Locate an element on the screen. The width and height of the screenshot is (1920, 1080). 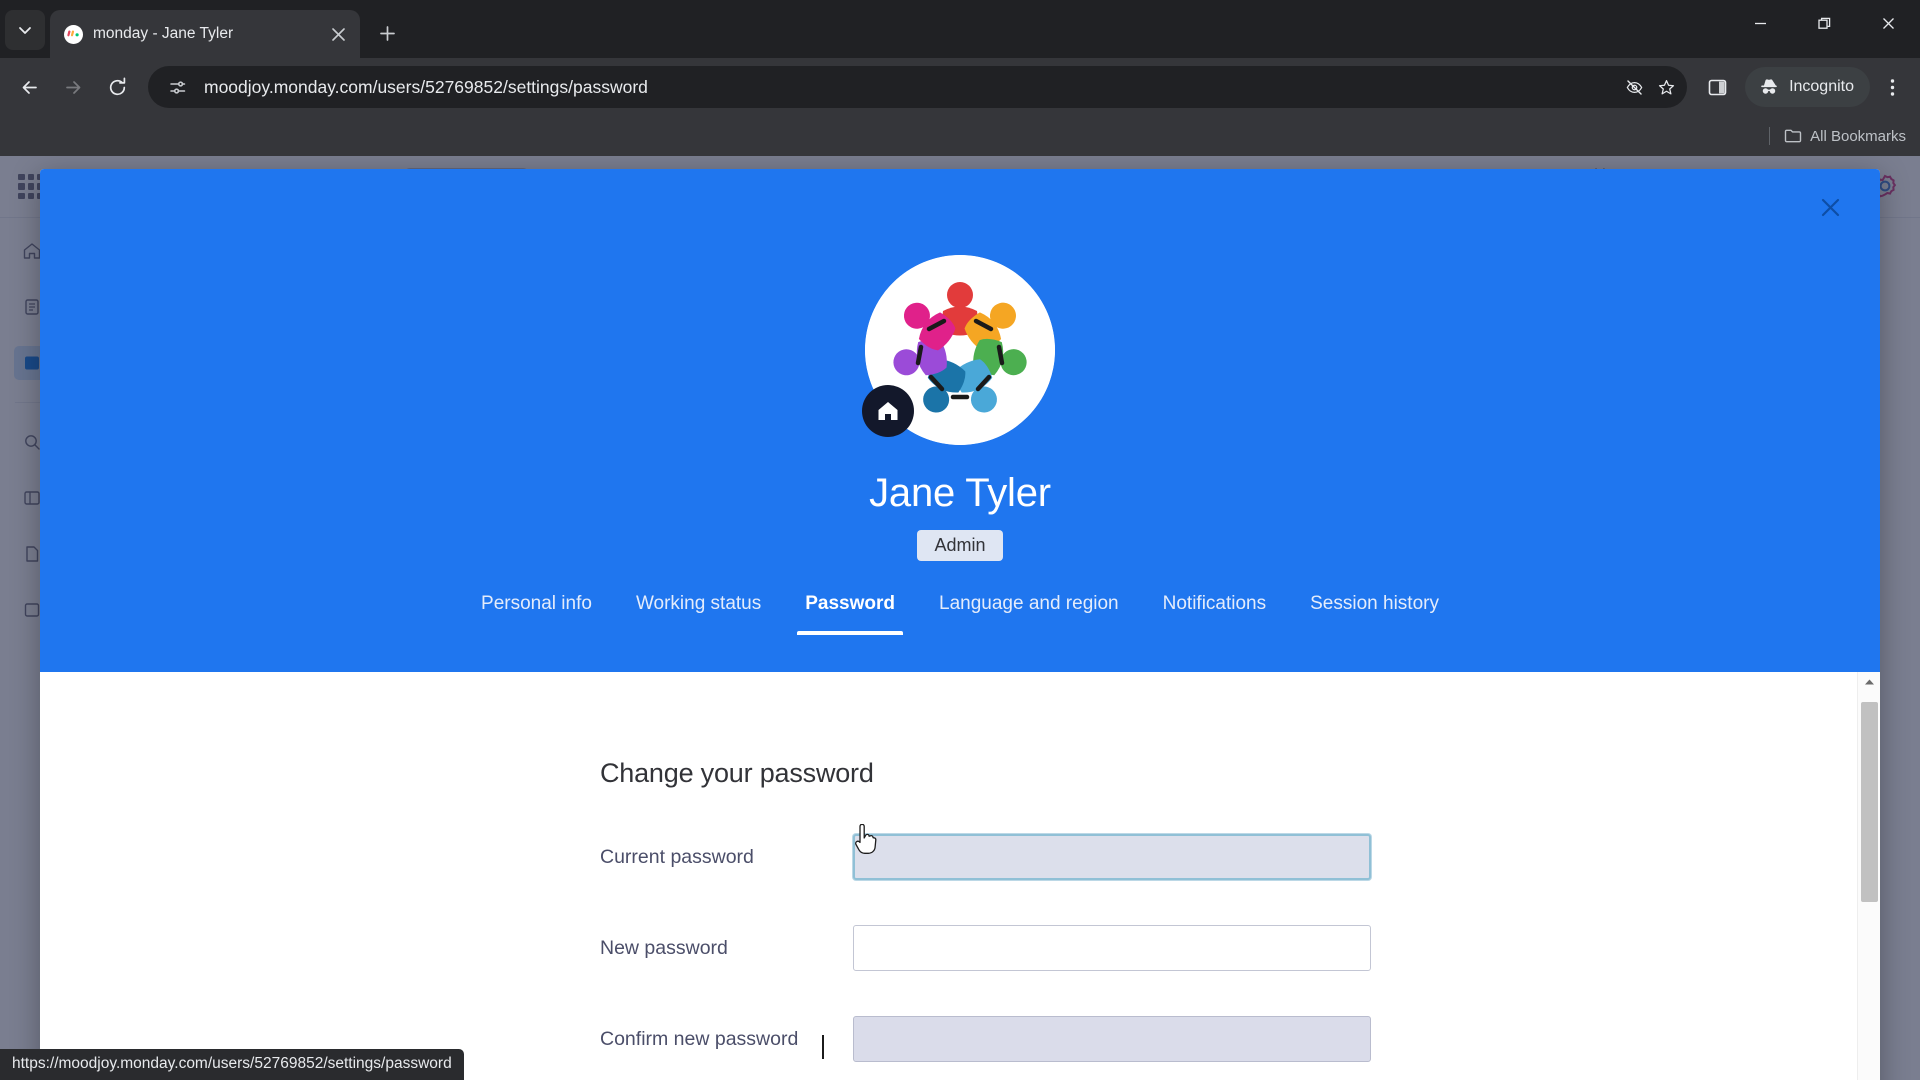
tab-close-button is located at coordinates (338, 34).